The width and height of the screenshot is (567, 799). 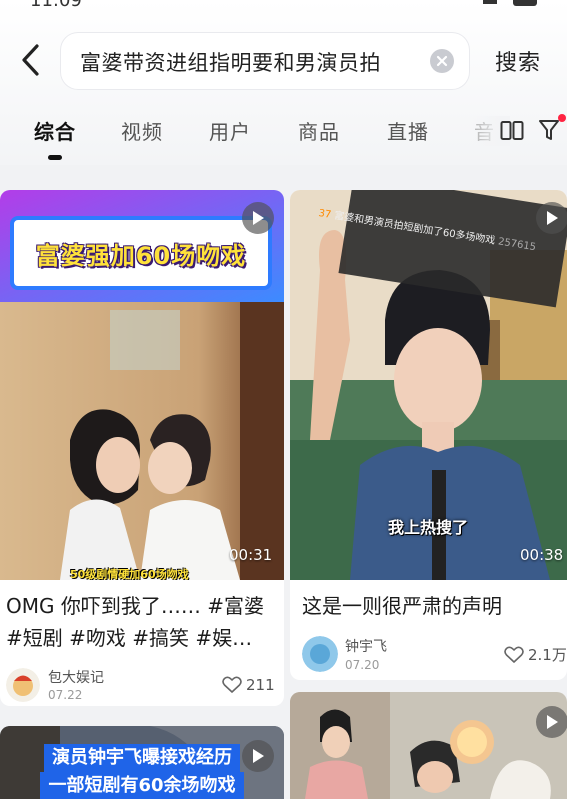 What do you see at coordinates (324, 214) in the screenshot?
I see `hot-rank: 37` at bounding box center [324, 214].